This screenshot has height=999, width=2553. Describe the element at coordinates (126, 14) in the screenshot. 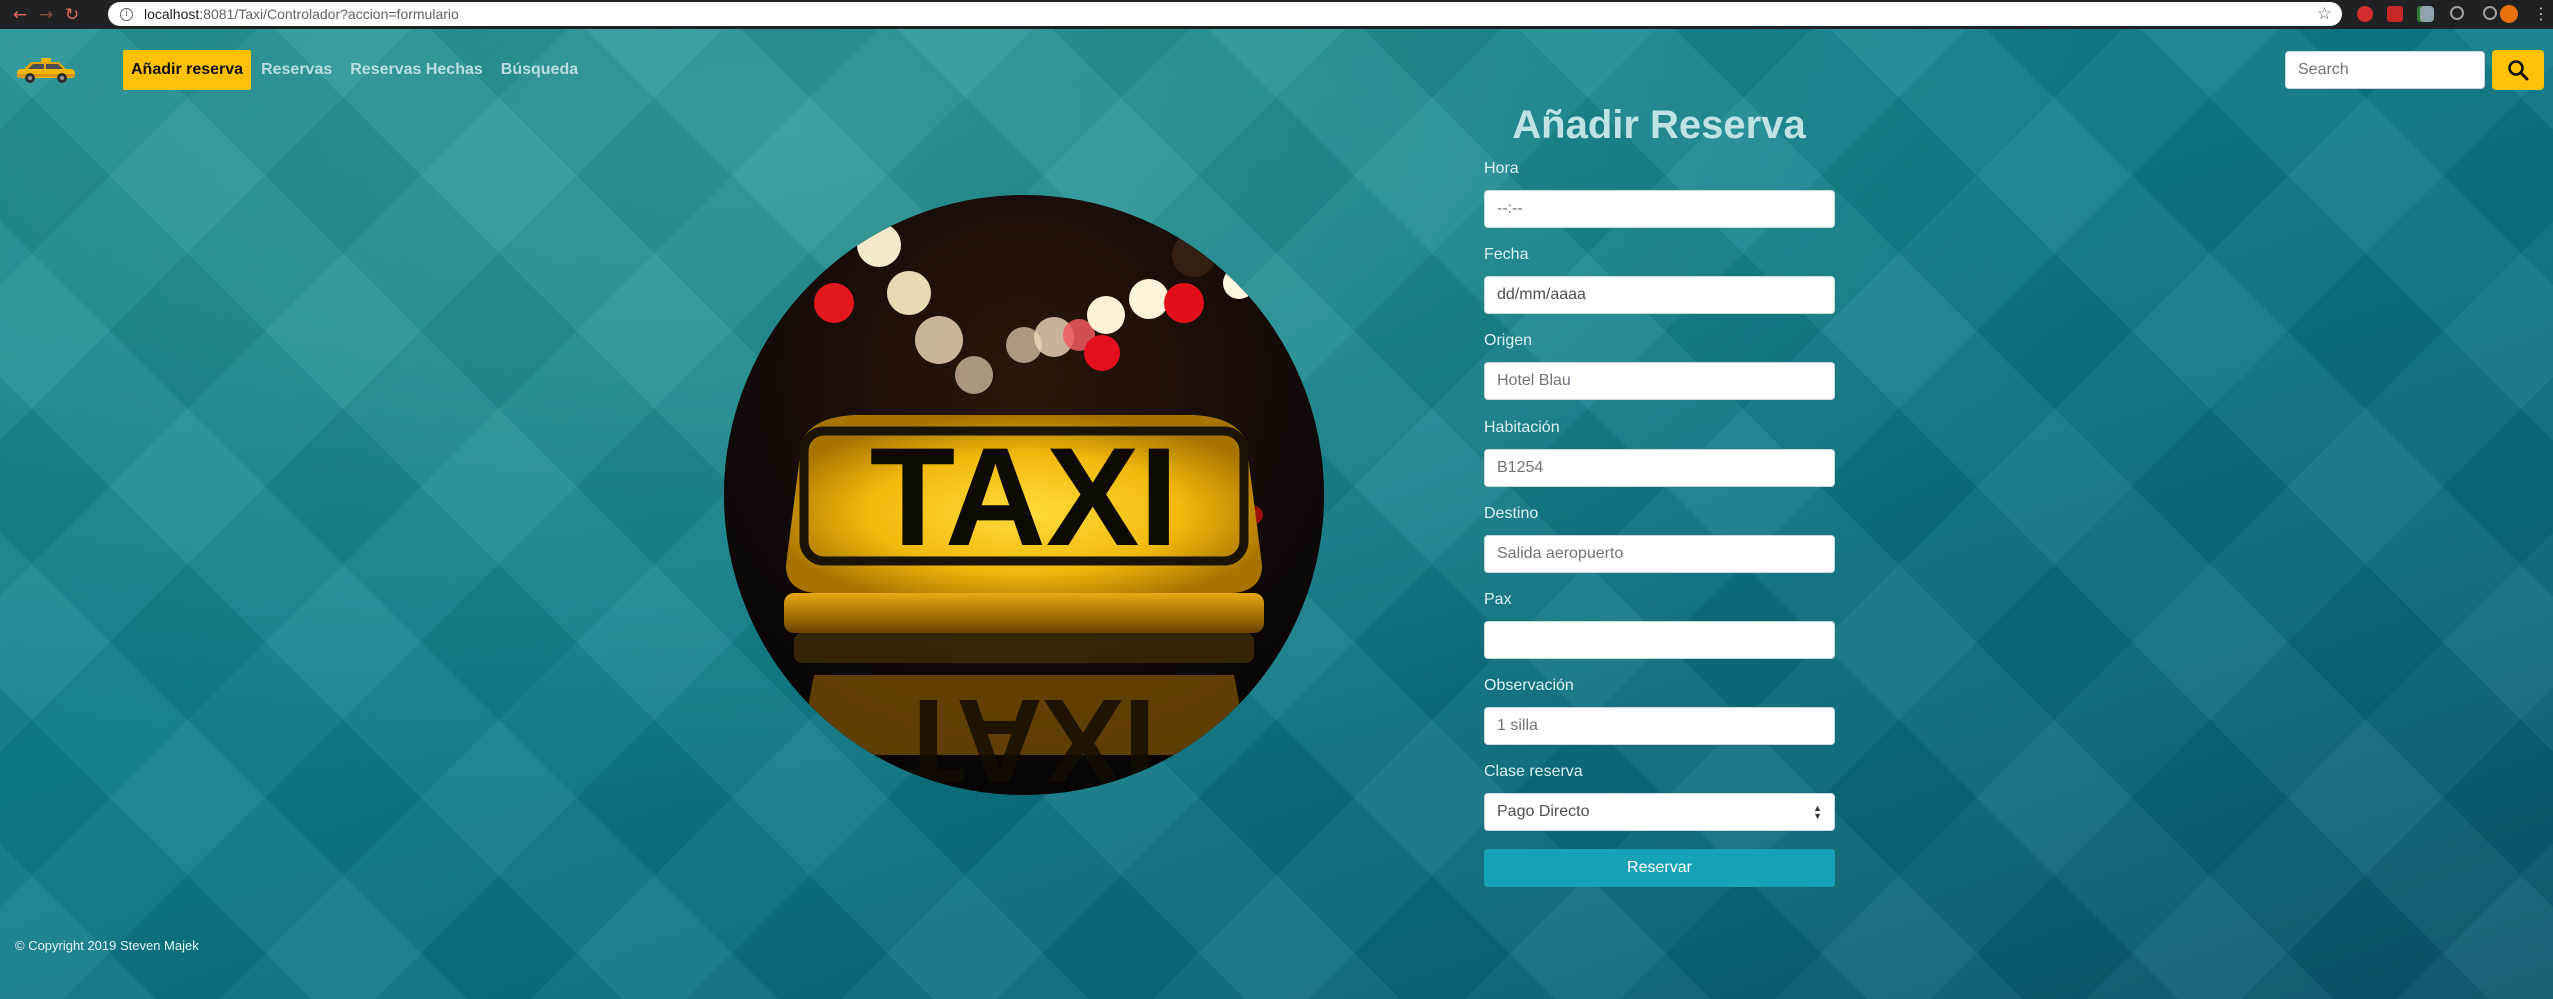

I see `info-icon: i` at that location.